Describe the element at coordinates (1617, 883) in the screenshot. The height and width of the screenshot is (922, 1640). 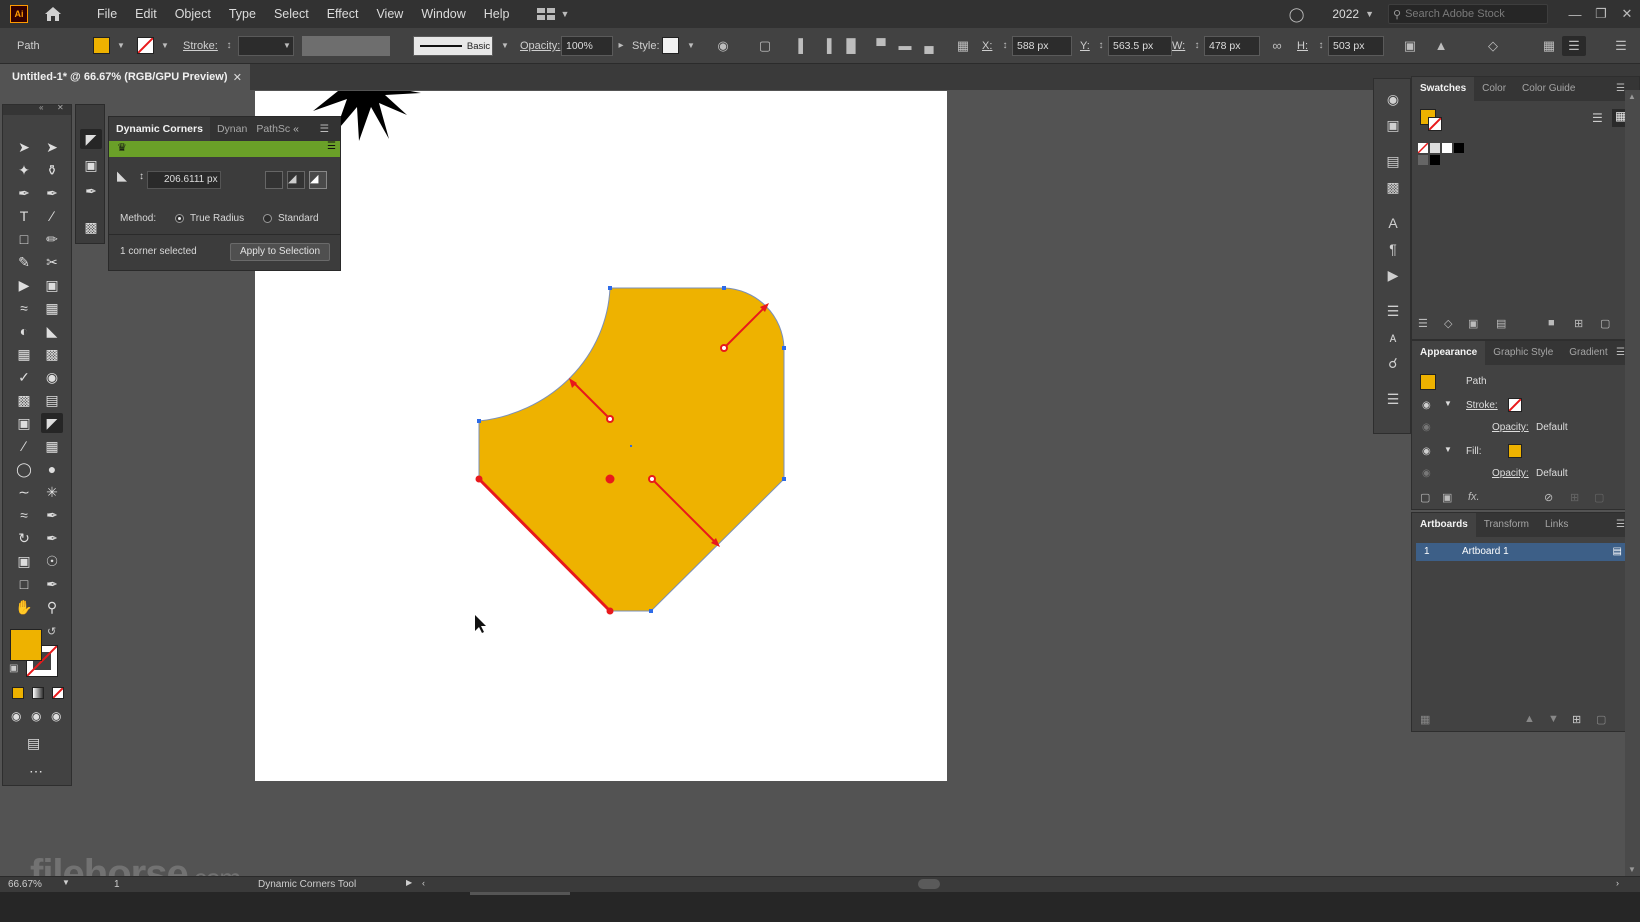
I see `chevron-right-icon: ›` at that location.